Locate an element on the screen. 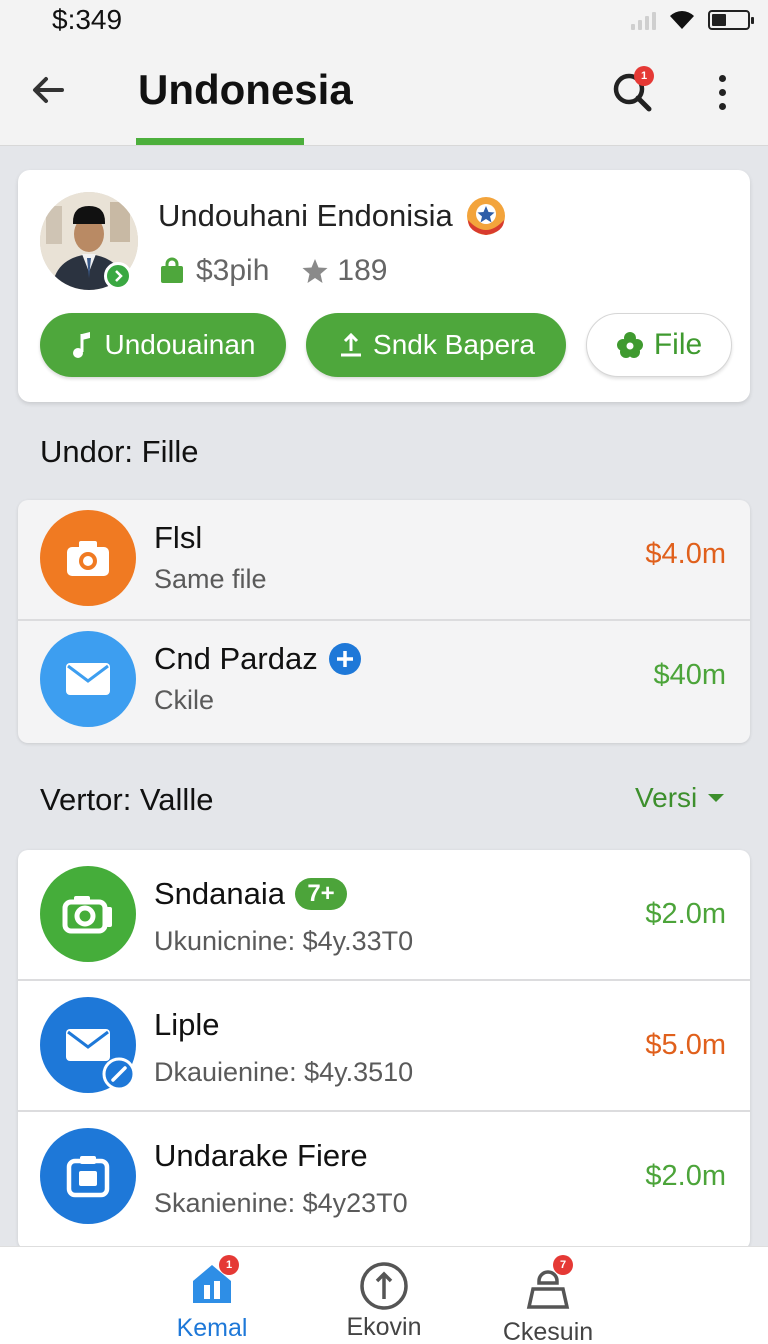 The height and width of the screenshot is (1344, 768). section-title-files: Undor: Fille is located at coordinates (119, 451).